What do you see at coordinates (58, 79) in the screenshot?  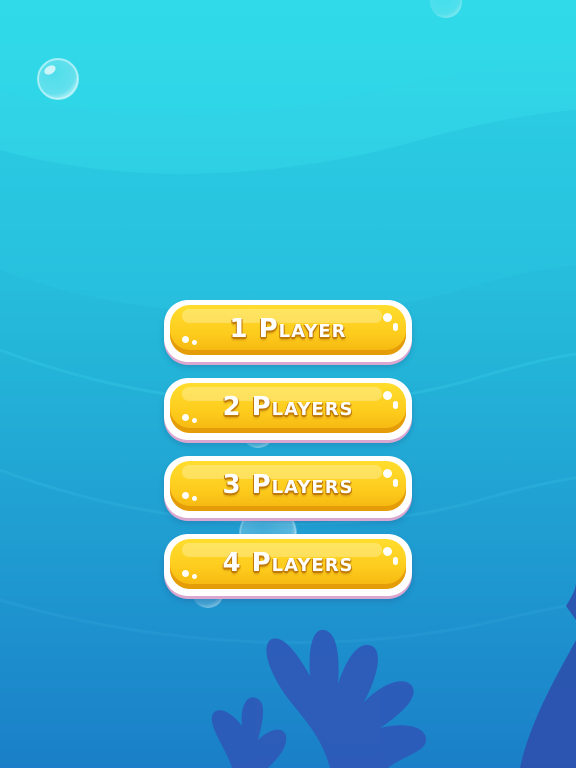 I see `bubble-icon` at bounding box center [58, 79].